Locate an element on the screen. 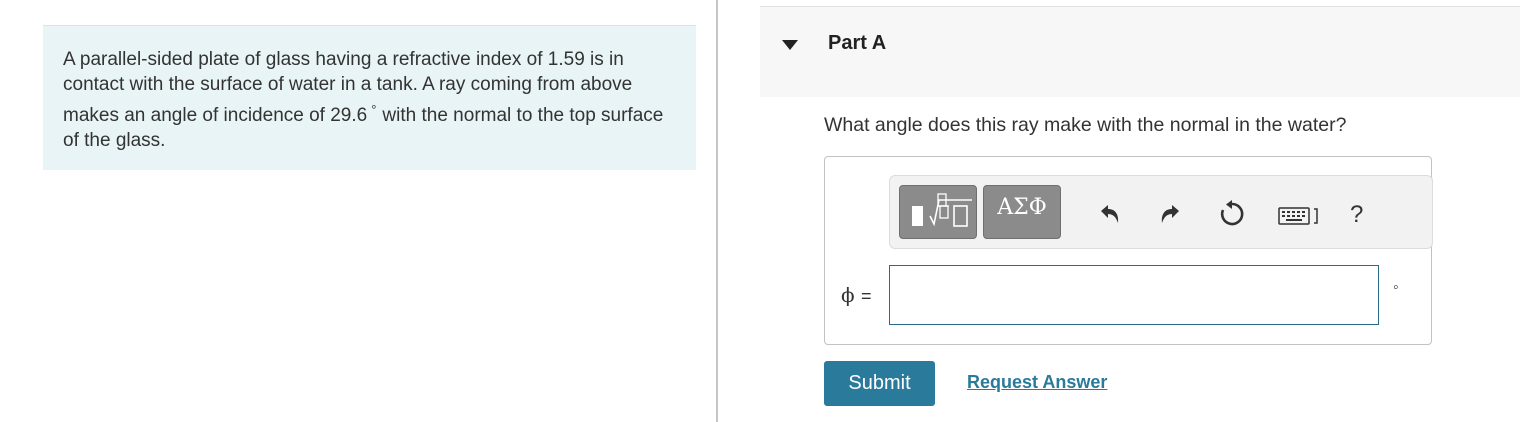  math-toolbar: ΑΣΦ ? is located at coordinates (1161, 212).